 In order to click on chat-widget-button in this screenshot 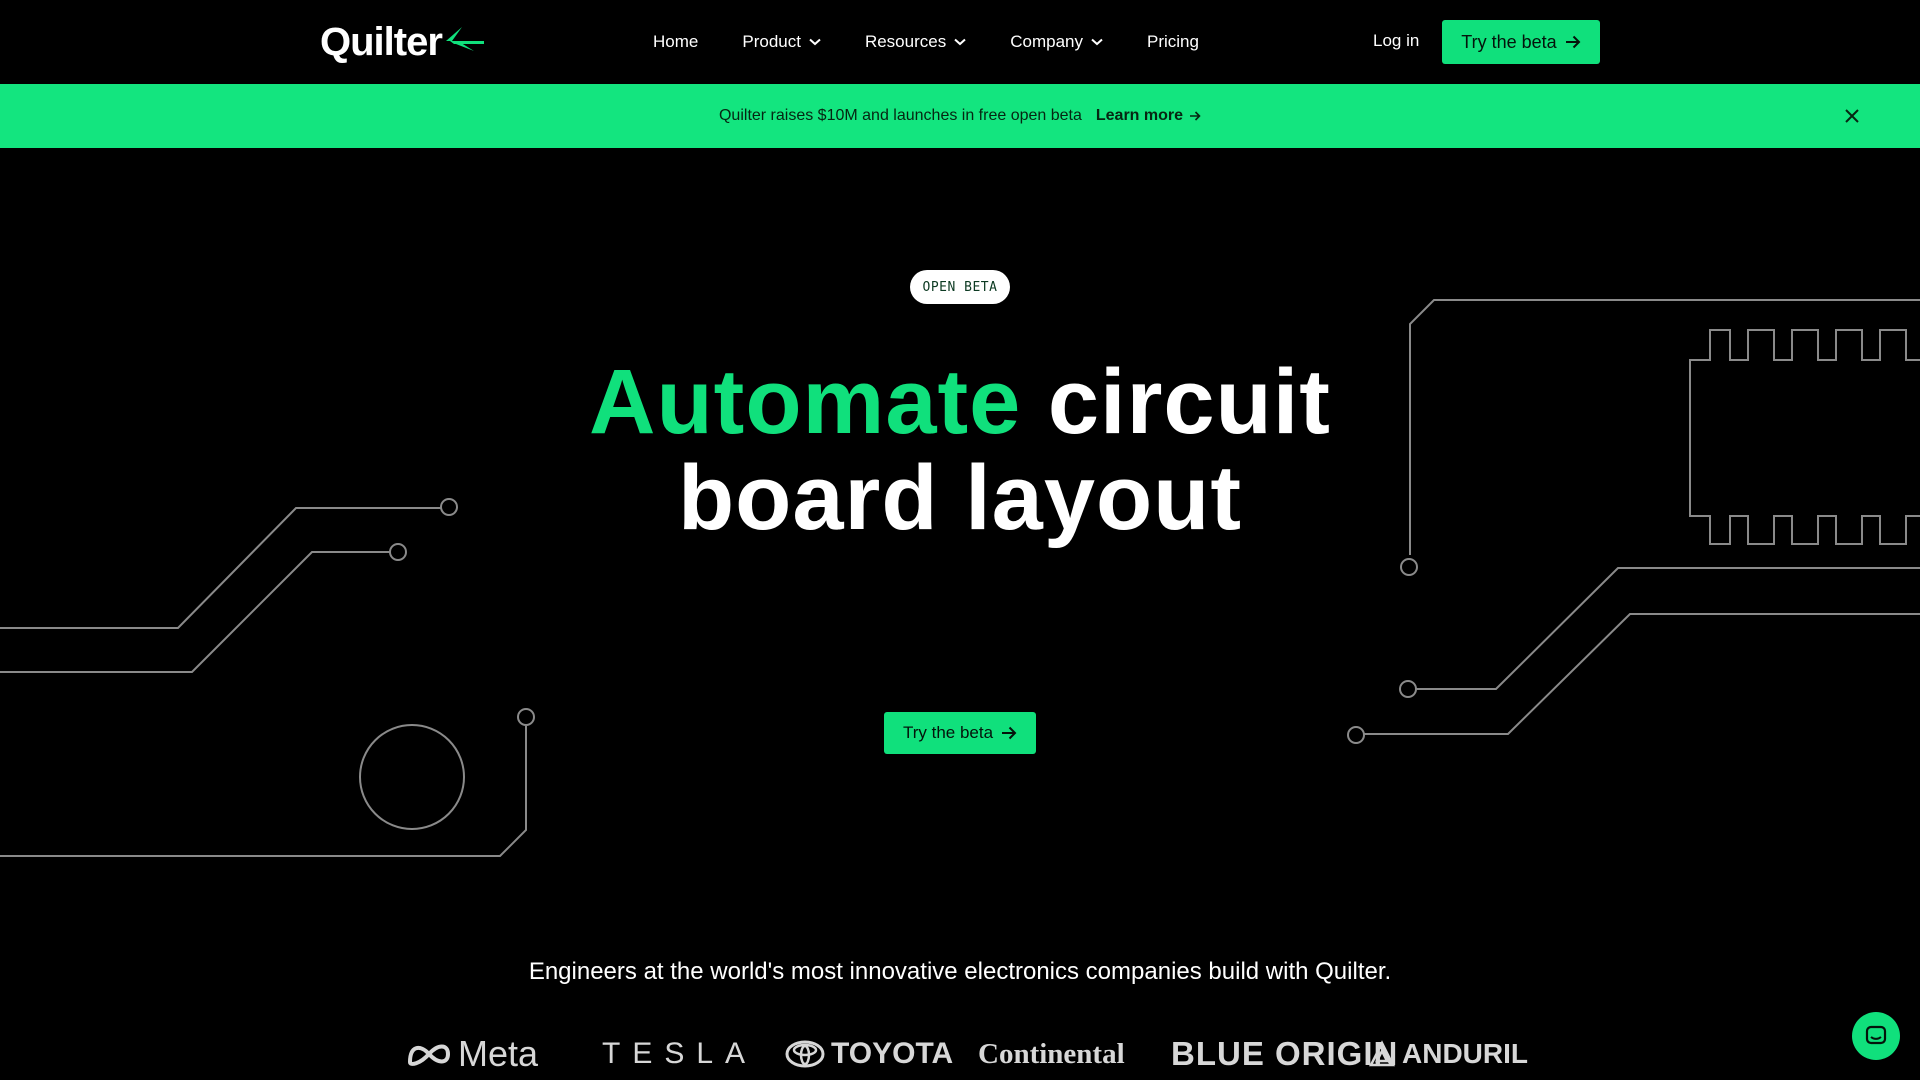, I will do `click(1876, 1036)`.